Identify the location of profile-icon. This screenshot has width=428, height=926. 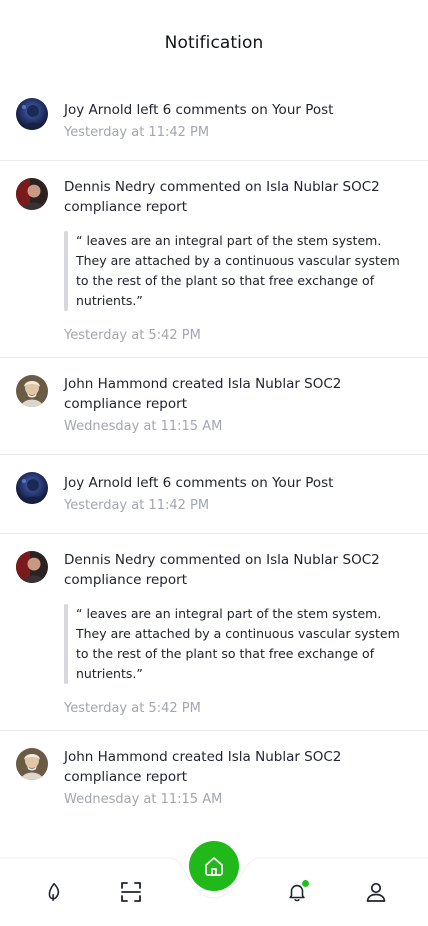
(376, 892).